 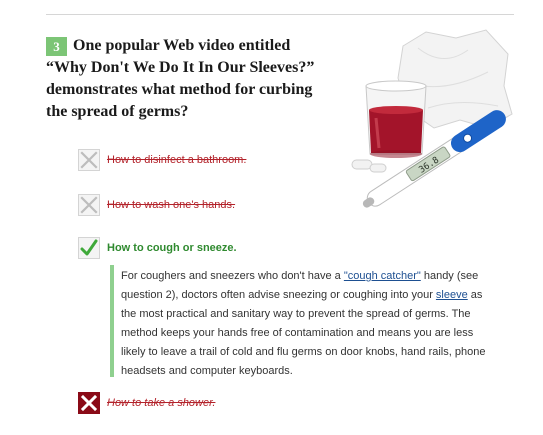 What do you see at coordinates (172, 248) in the screenshot?
I see `option-label-correct: How to cough or sneeze.` at bounding box center [172, 248].